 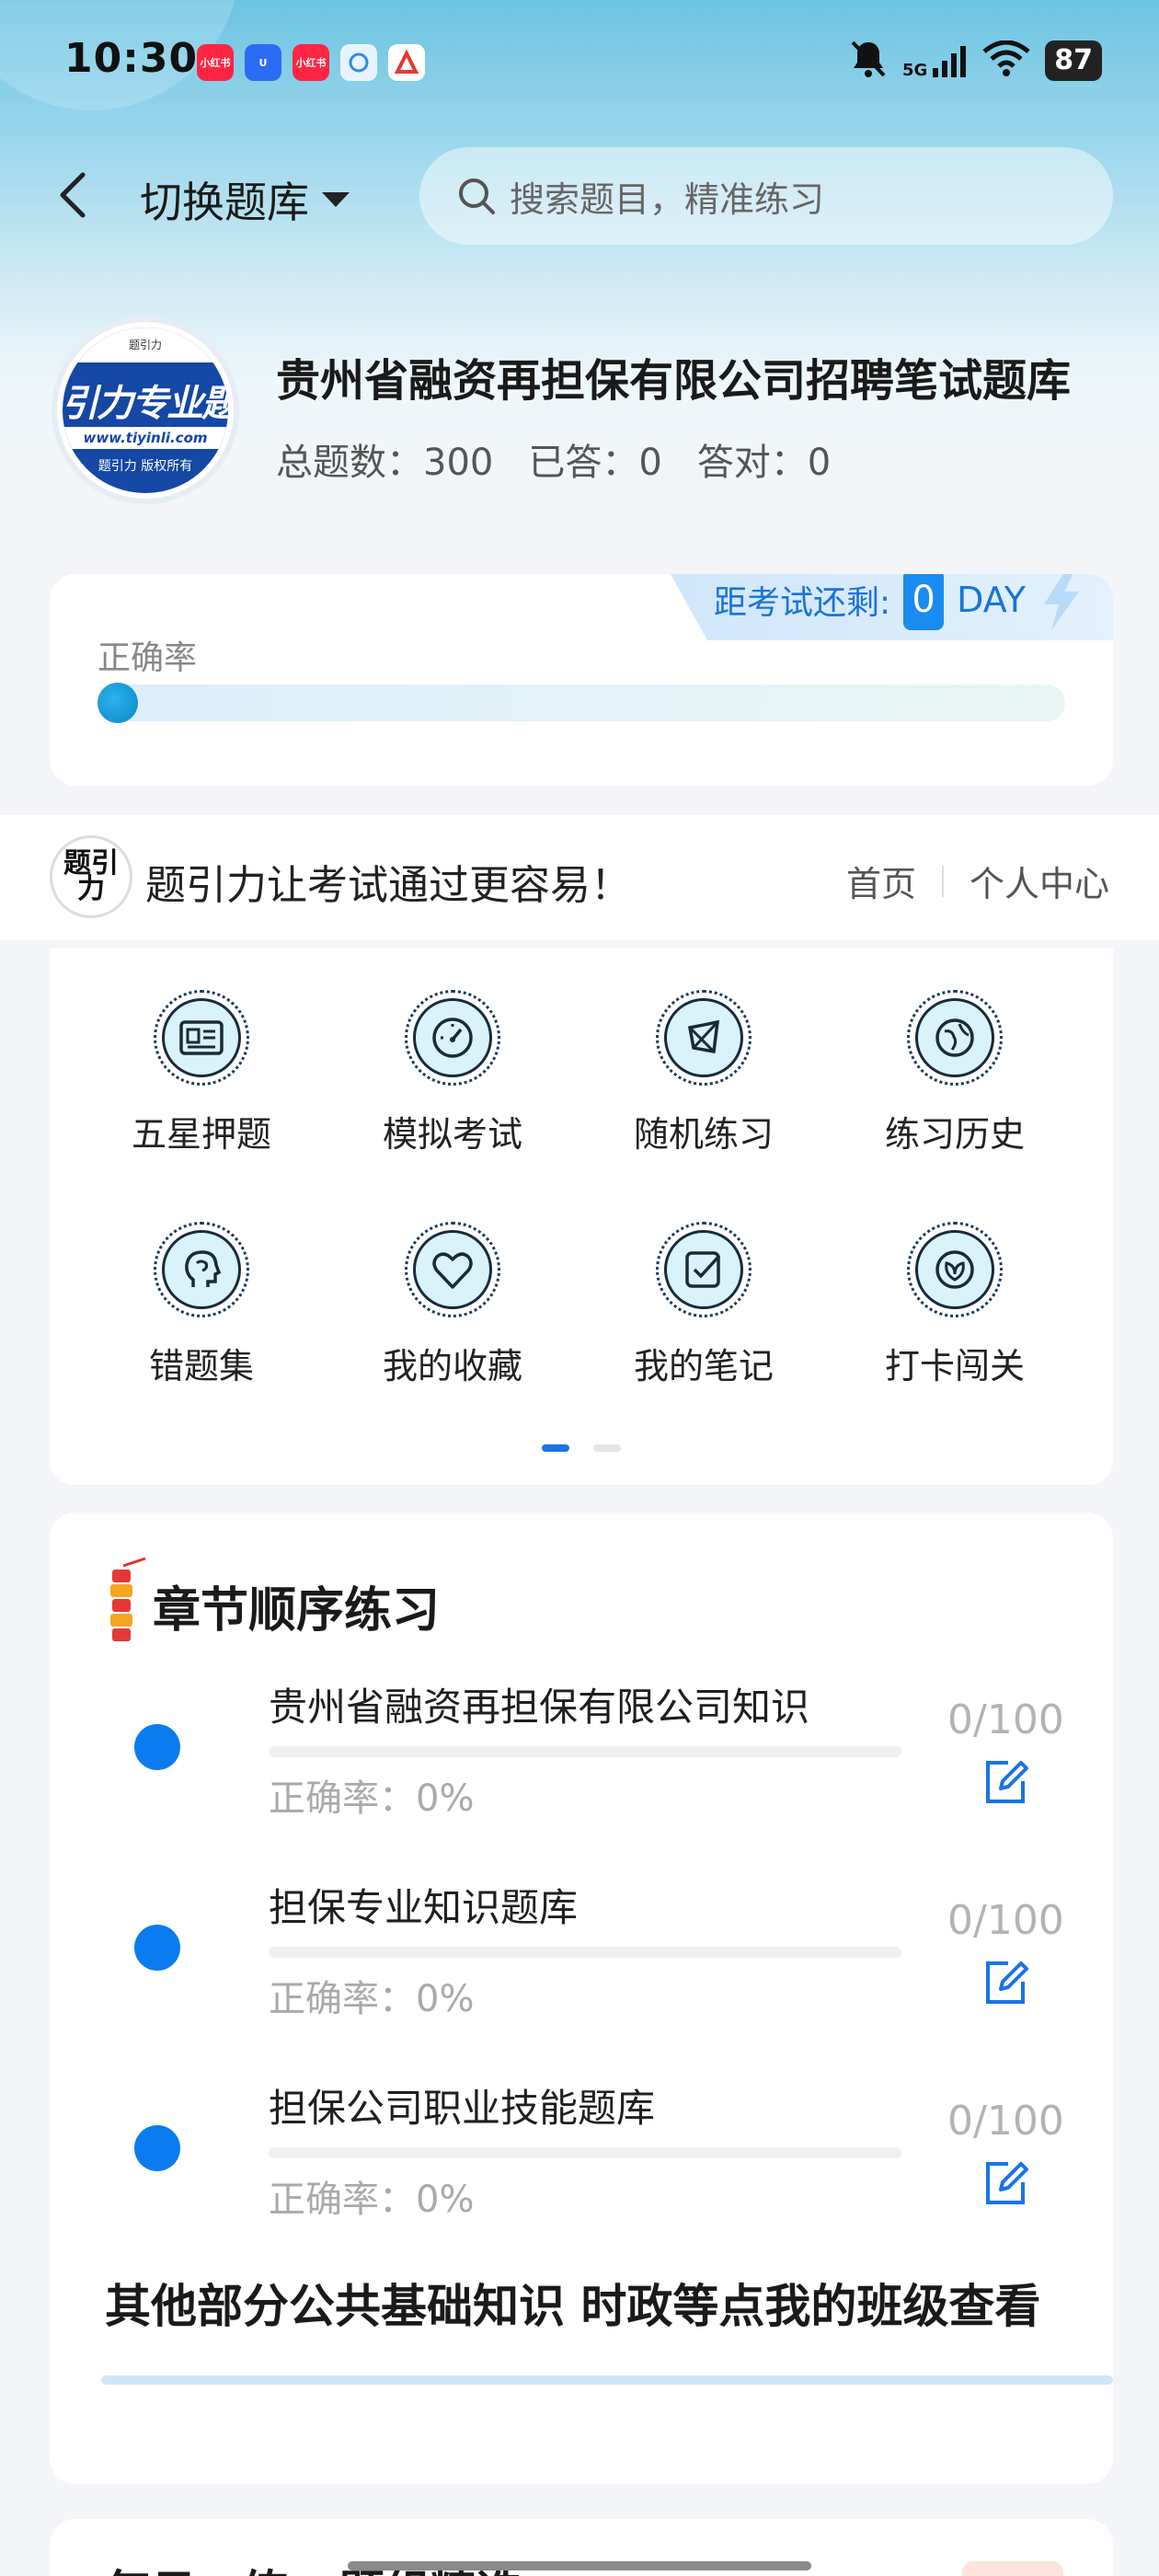 What do you see at coordinates (201, 1134) in the screenshot?
I see `feature-label: 五星押题` at bounding box center [201, 1134].